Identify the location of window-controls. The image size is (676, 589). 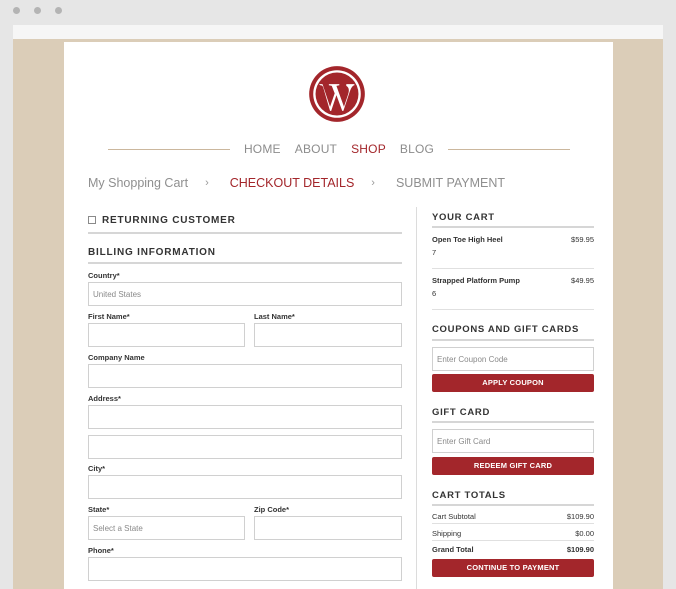
(37, 10).